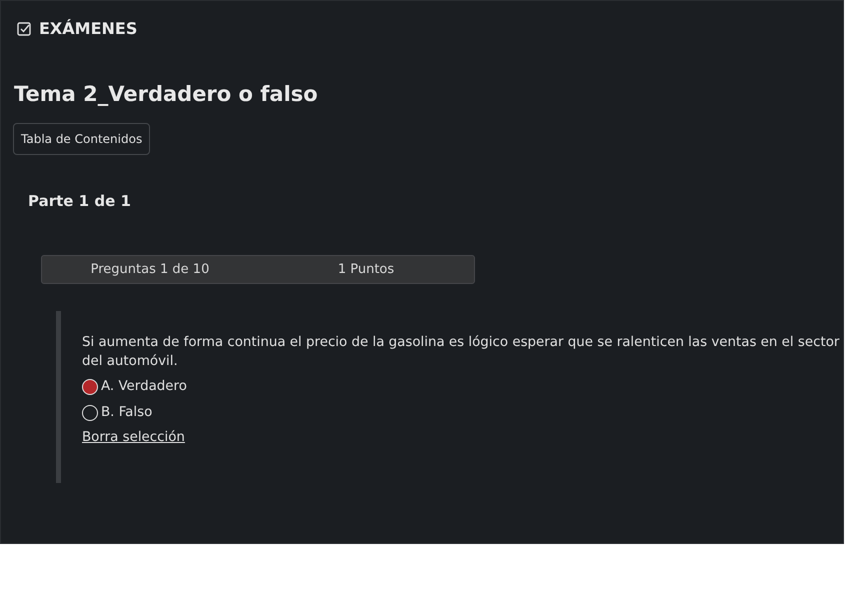 This screenshot has width=848, height=600. Describe the element at coordinates (81, 138) in the screenshot. I see `table-of-contents-button: Tabla de Contenidos` at that location.